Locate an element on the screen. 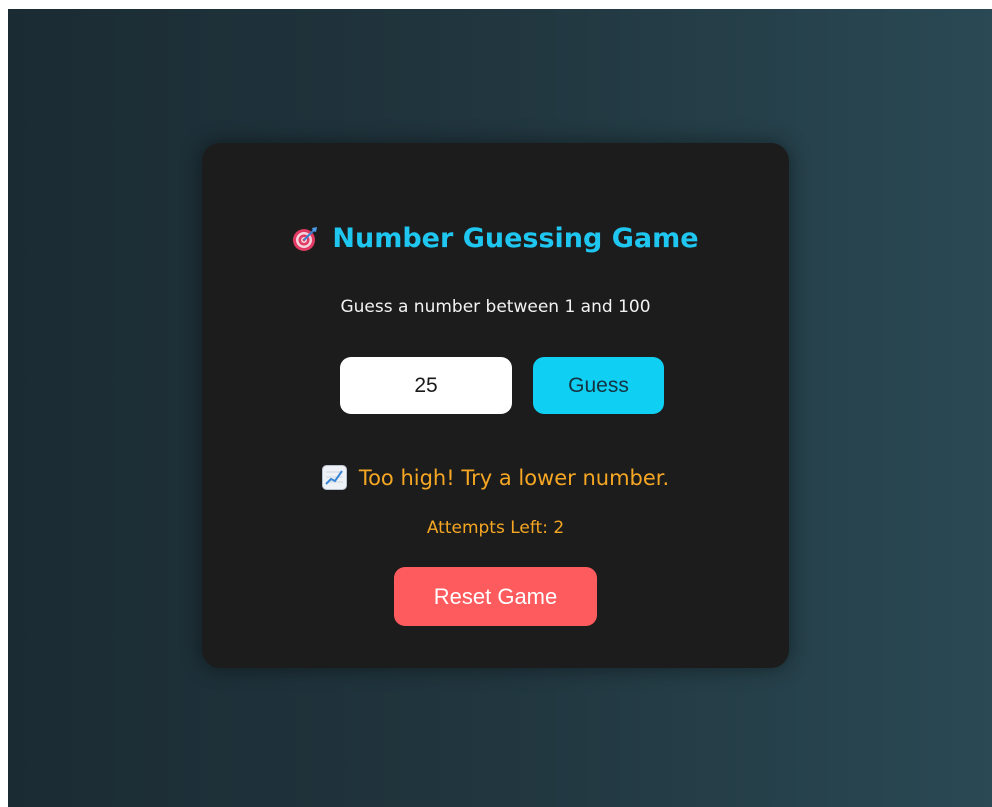 The height and width of the screenshot is (807, 992). title-row: Number Guessing Game is located at coordinates (495, 238).